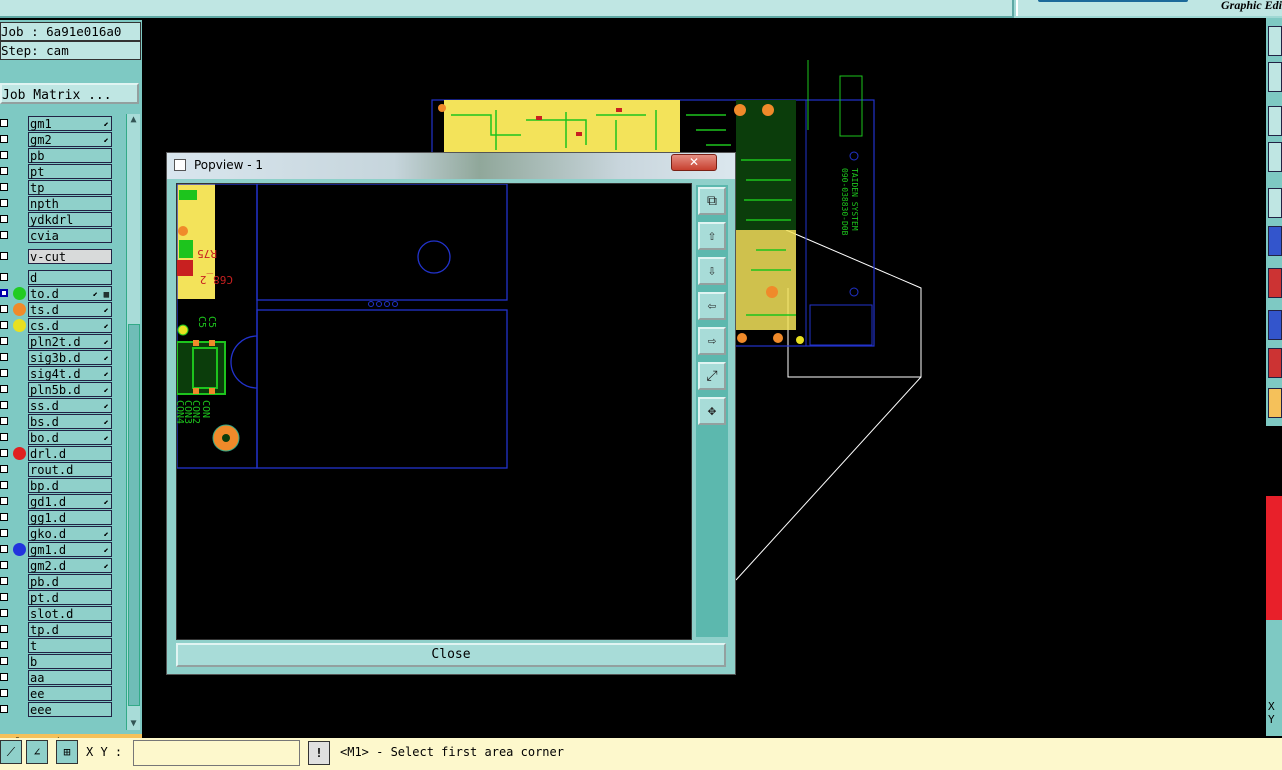 Image resolution: width=1282 pixels, height=770 pixels. I want to click on layer-row: pln2t.d ⬋, so click(57, 342).